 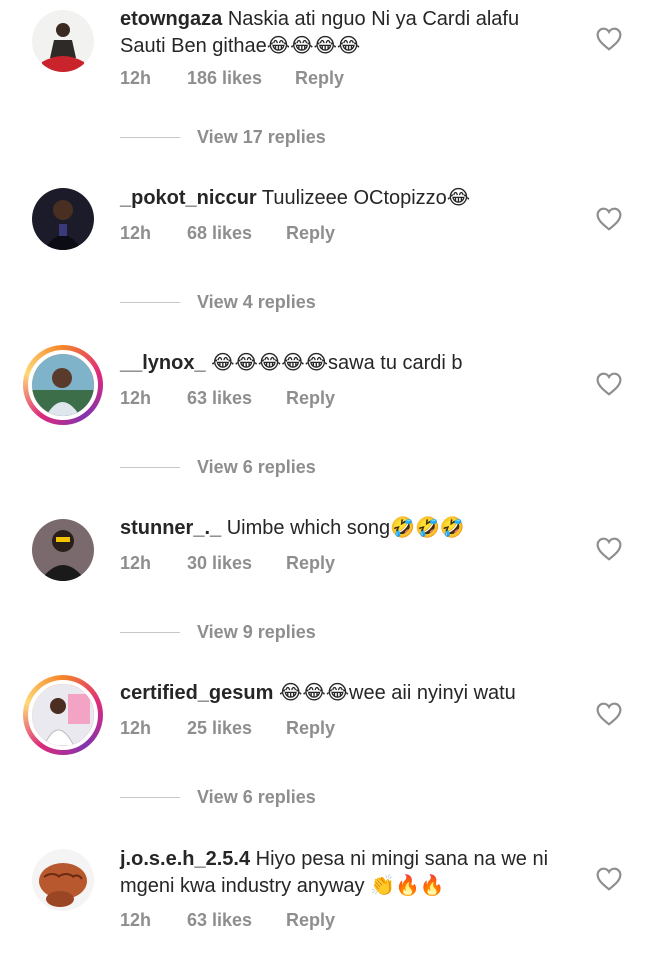 I want to click on view-replies-button: View 17 replies, so click(x=223, y=137).